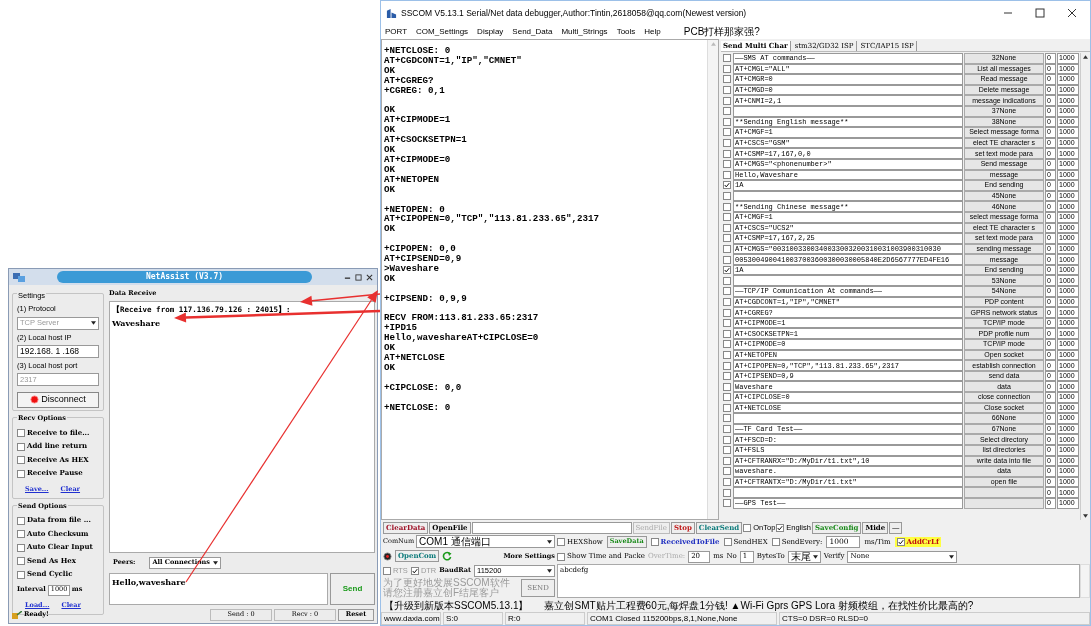  I want to click on menu-item: Tools, so click(626, 32).